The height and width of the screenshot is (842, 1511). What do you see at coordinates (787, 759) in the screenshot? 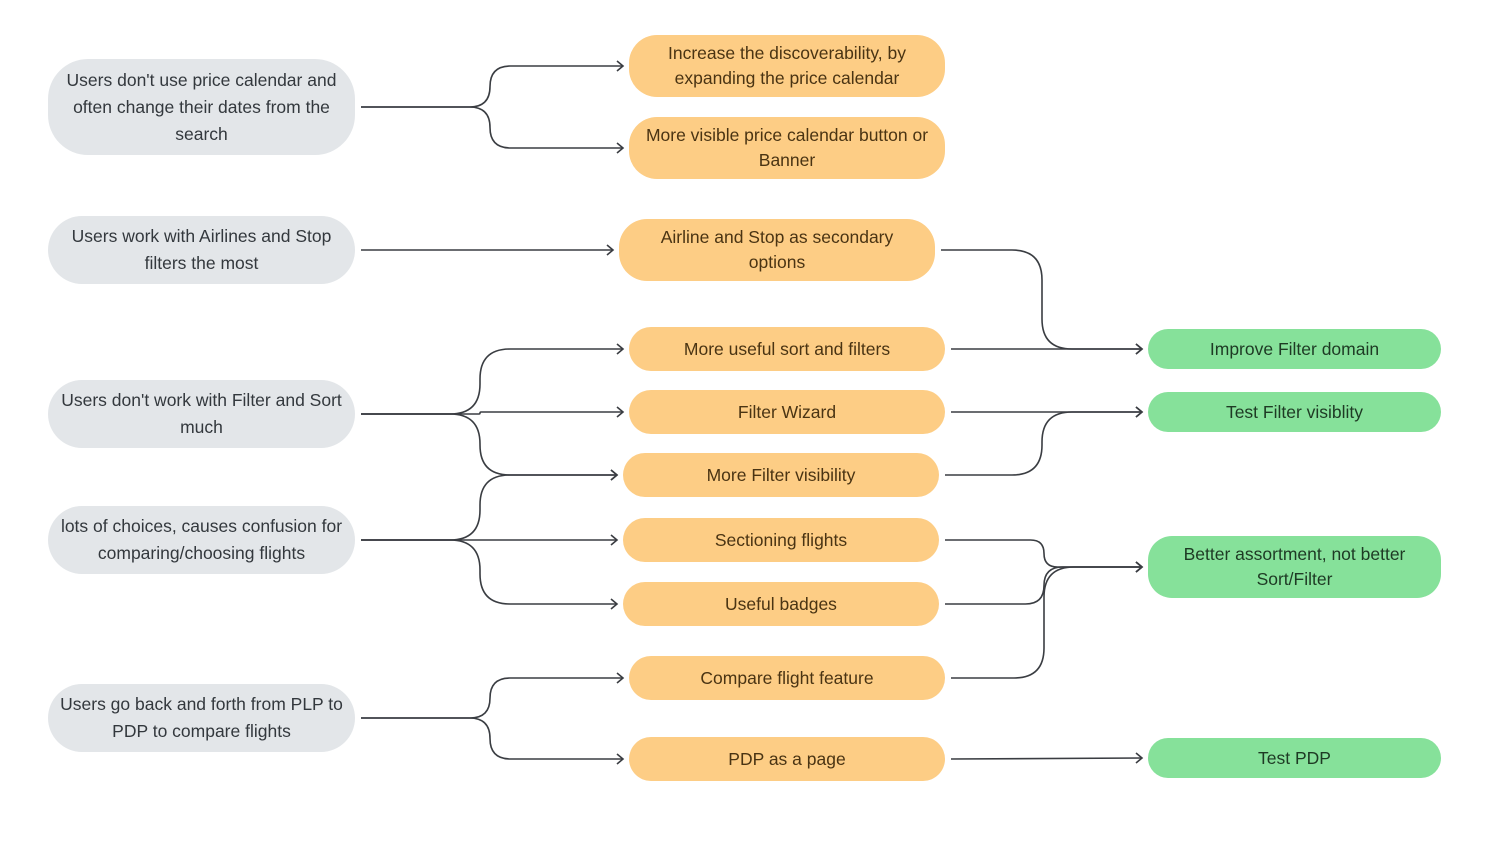
I see `idea-node-pdp-as-page: PDP as a page` at bounding box center [787, 759].